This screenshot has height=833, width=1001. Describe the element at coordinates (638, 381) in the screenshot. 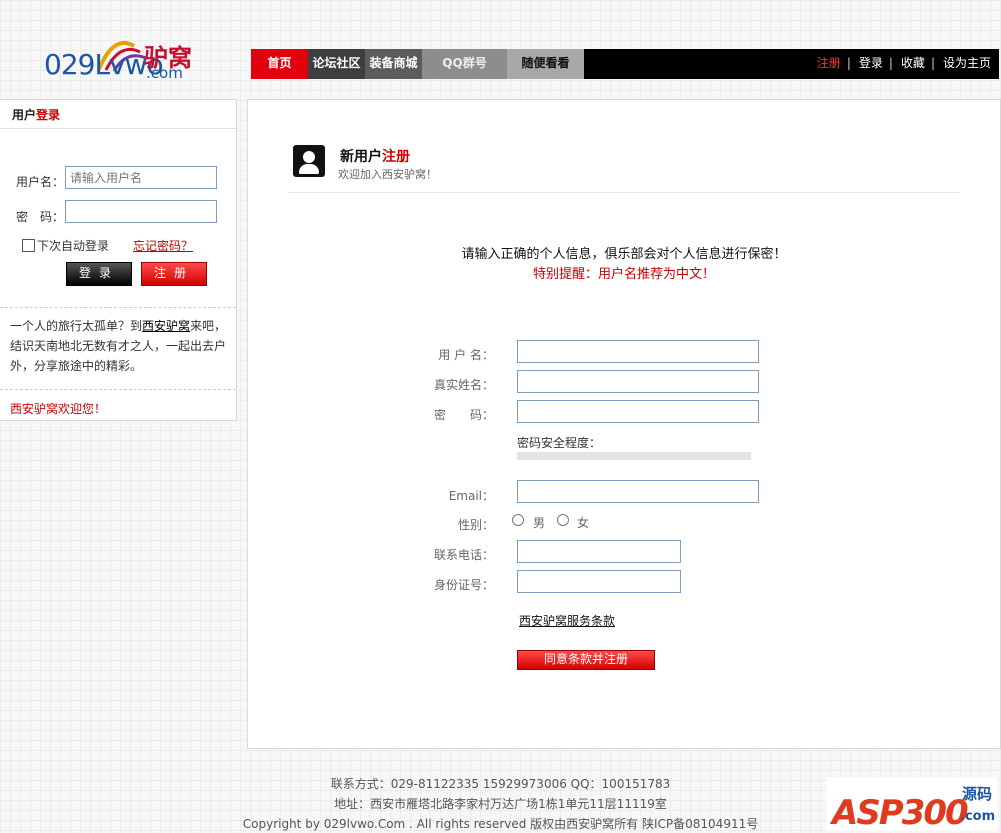

I see `reg-realname-input` at that location.